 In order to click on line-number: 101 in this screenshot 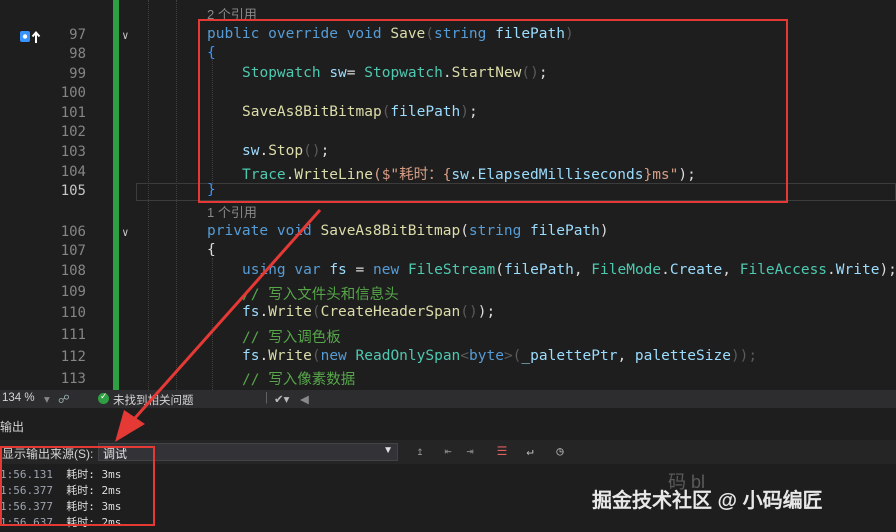, I will do `click(73, 113)`.